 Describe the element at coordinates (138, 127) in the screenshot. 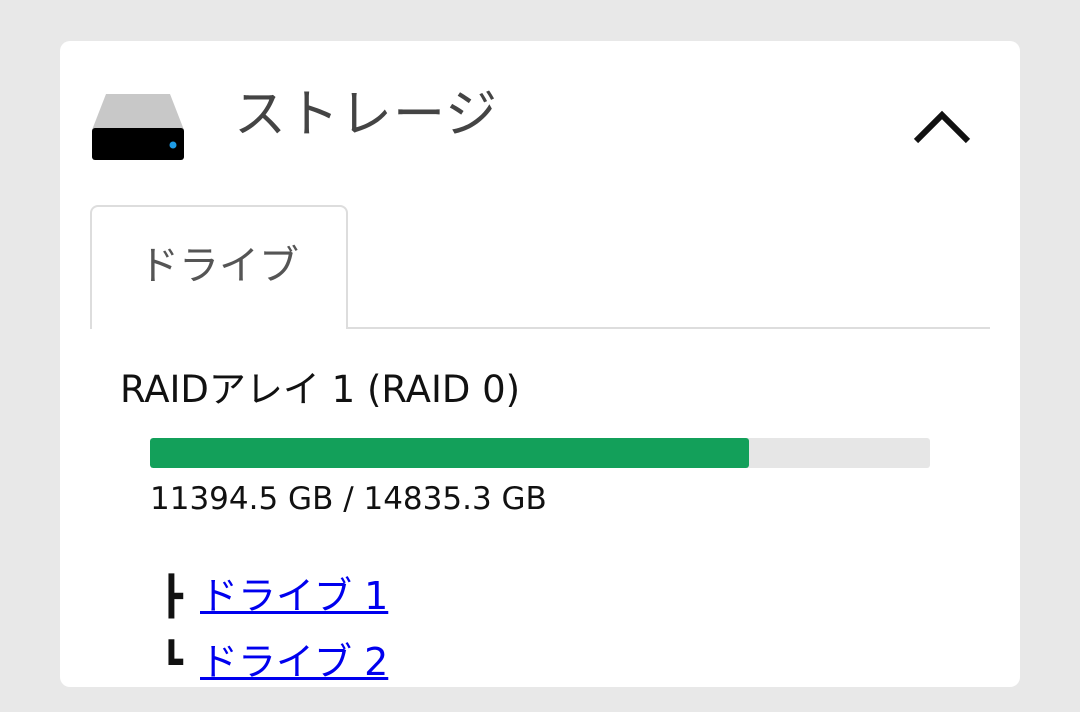

I see `hard-drive-icon` at that location.